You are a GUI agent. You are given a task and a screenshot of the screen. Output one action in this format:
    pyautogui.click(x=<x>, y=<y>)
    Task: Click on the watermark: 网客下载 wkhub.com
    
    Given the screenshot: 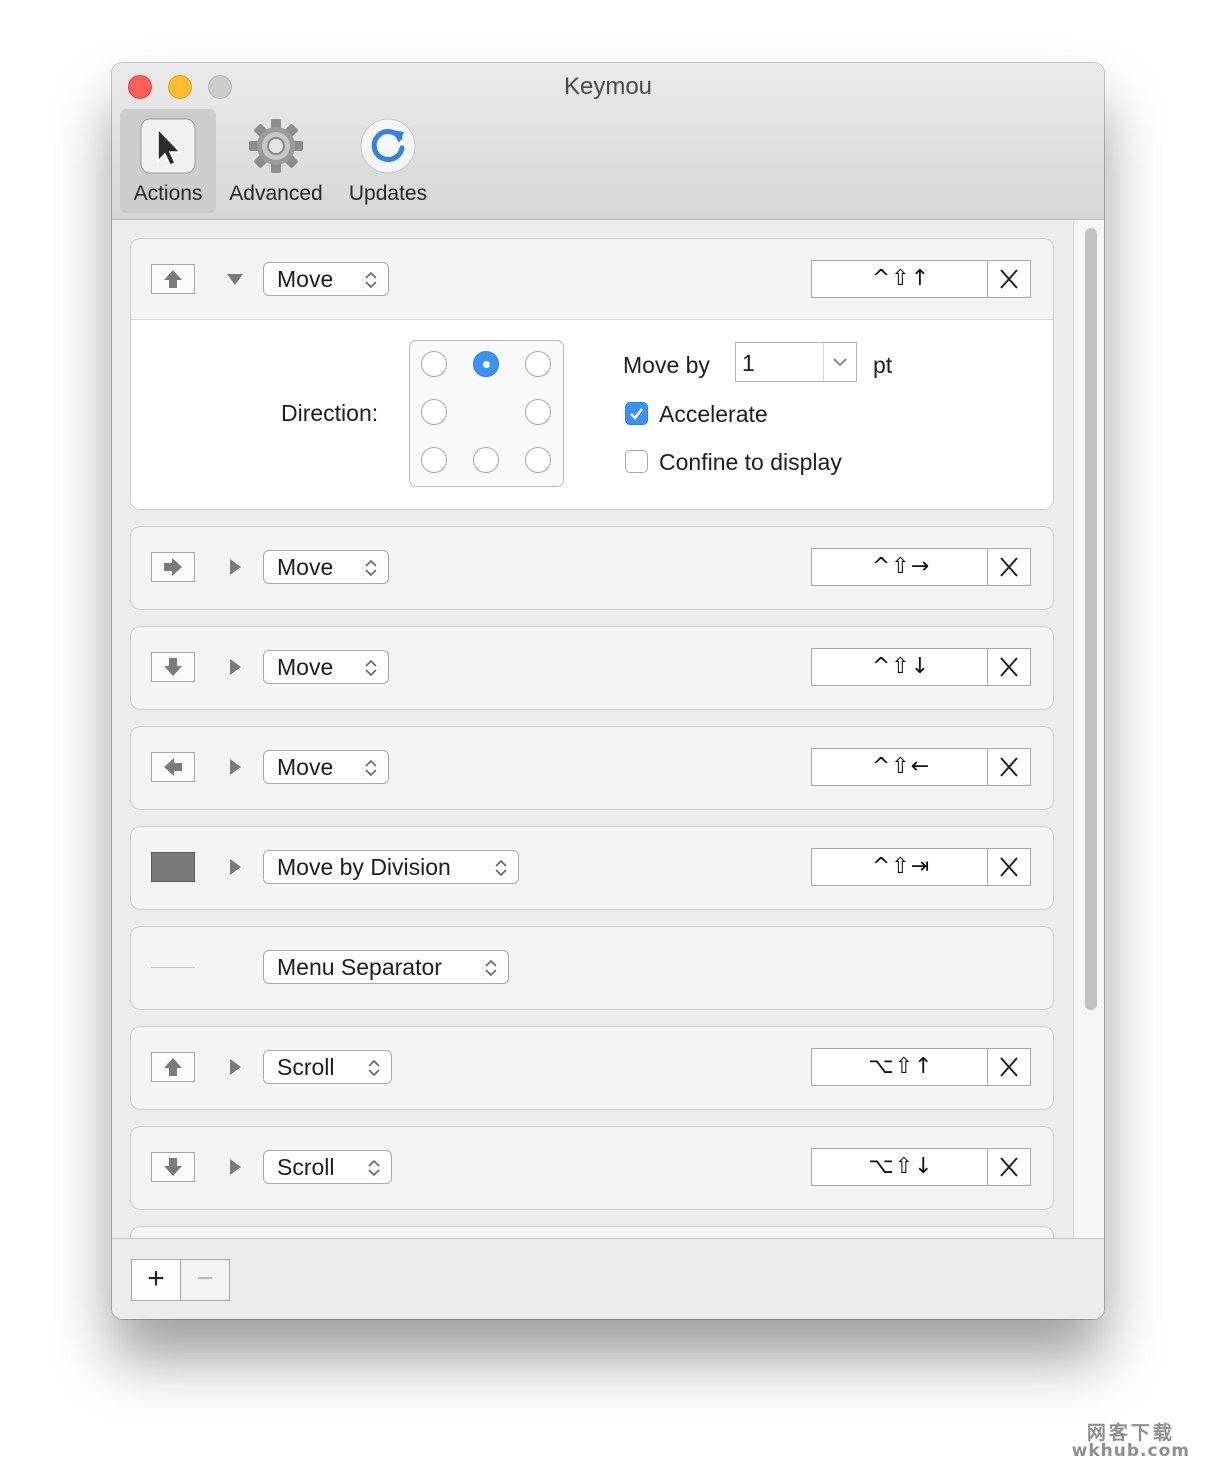 What is the action you would take?
    pyautogui.click(x=1130, y=1442)
    